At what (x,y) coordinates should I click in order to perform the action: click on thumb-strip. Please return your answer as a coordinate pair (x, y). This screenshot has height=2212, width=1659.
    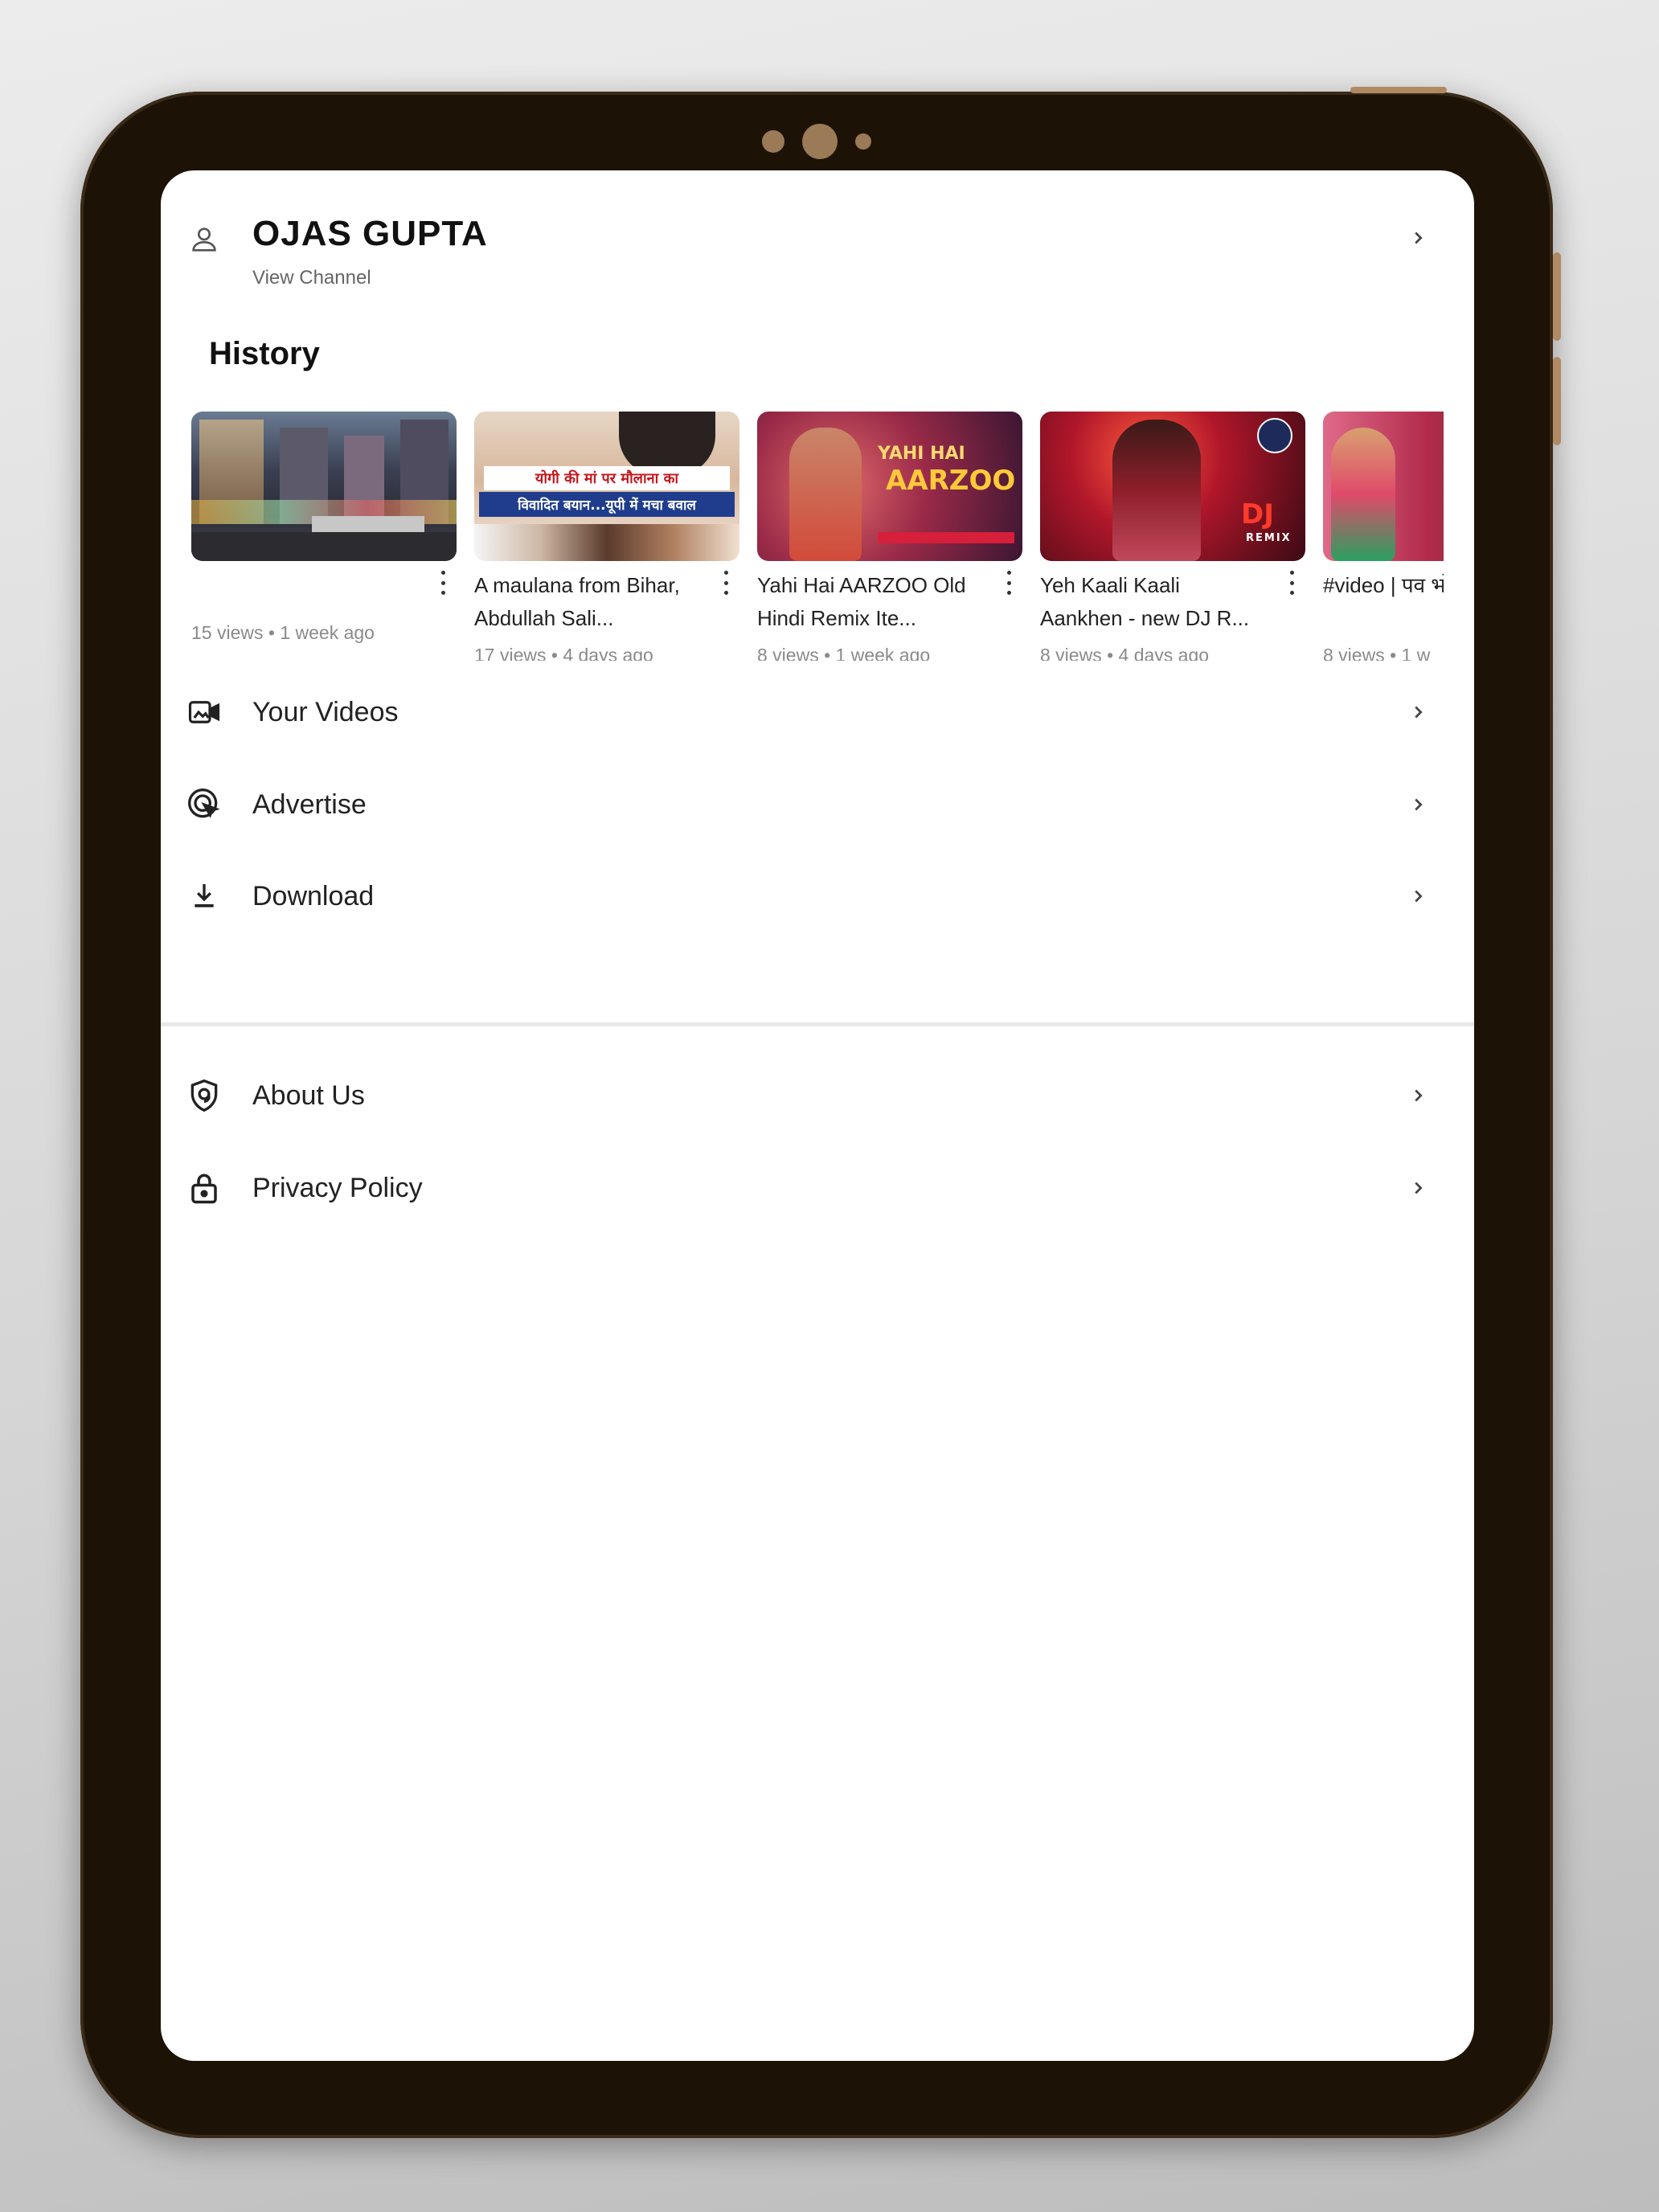
    Looking at the image, I should click on (946, 537).